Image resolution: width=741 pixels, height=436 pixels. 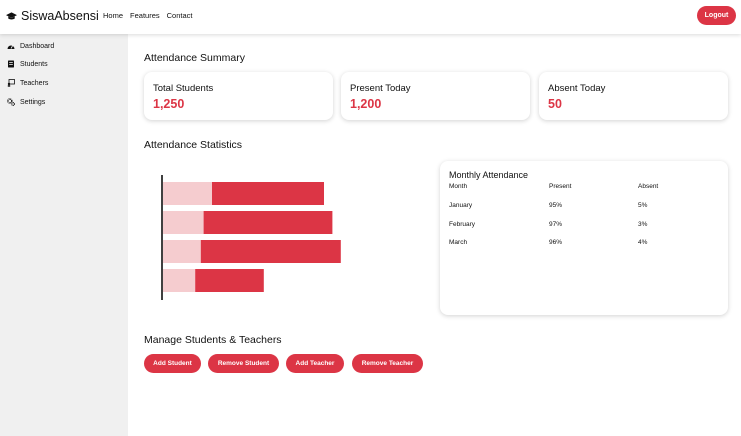 I want to click on nav-contact: Contact, so click(x=180, y=15).